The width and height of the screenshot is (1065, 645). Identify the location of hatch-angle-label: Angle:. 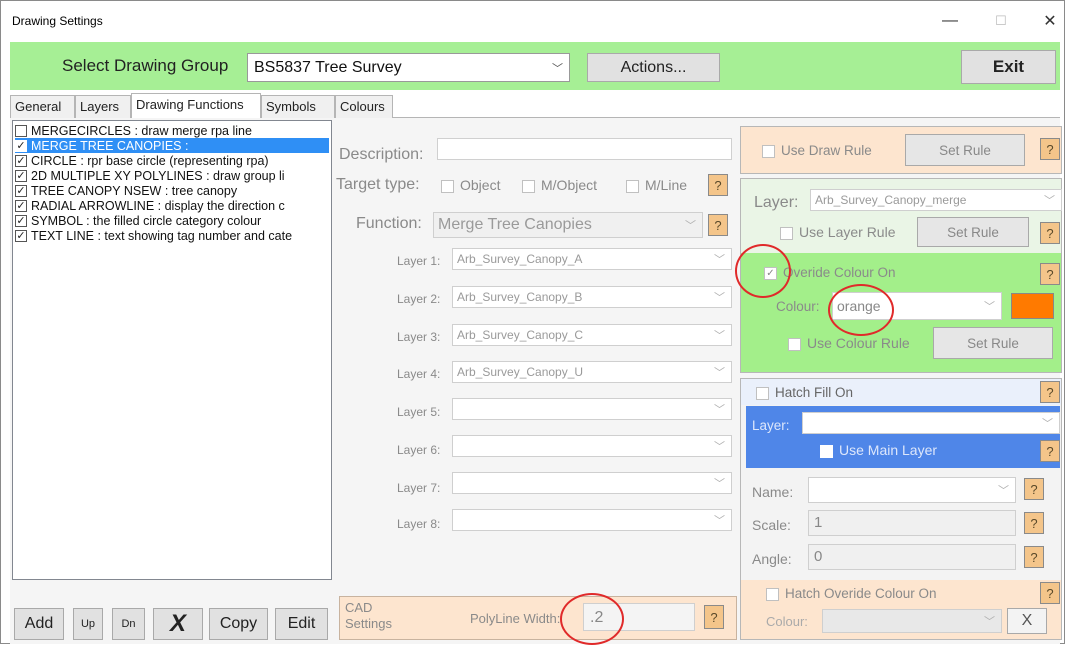
(772, 559).